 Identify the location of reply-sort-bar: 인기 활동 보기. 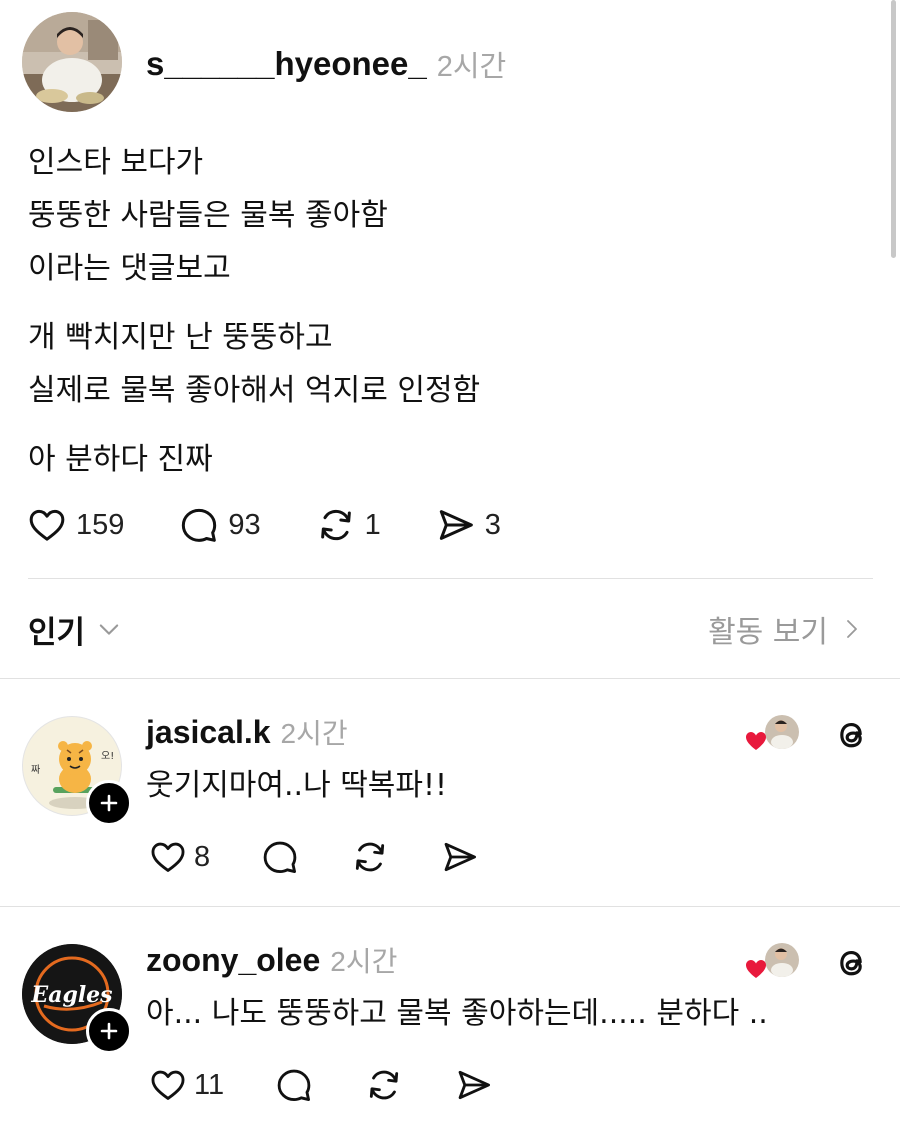
(446, 629).